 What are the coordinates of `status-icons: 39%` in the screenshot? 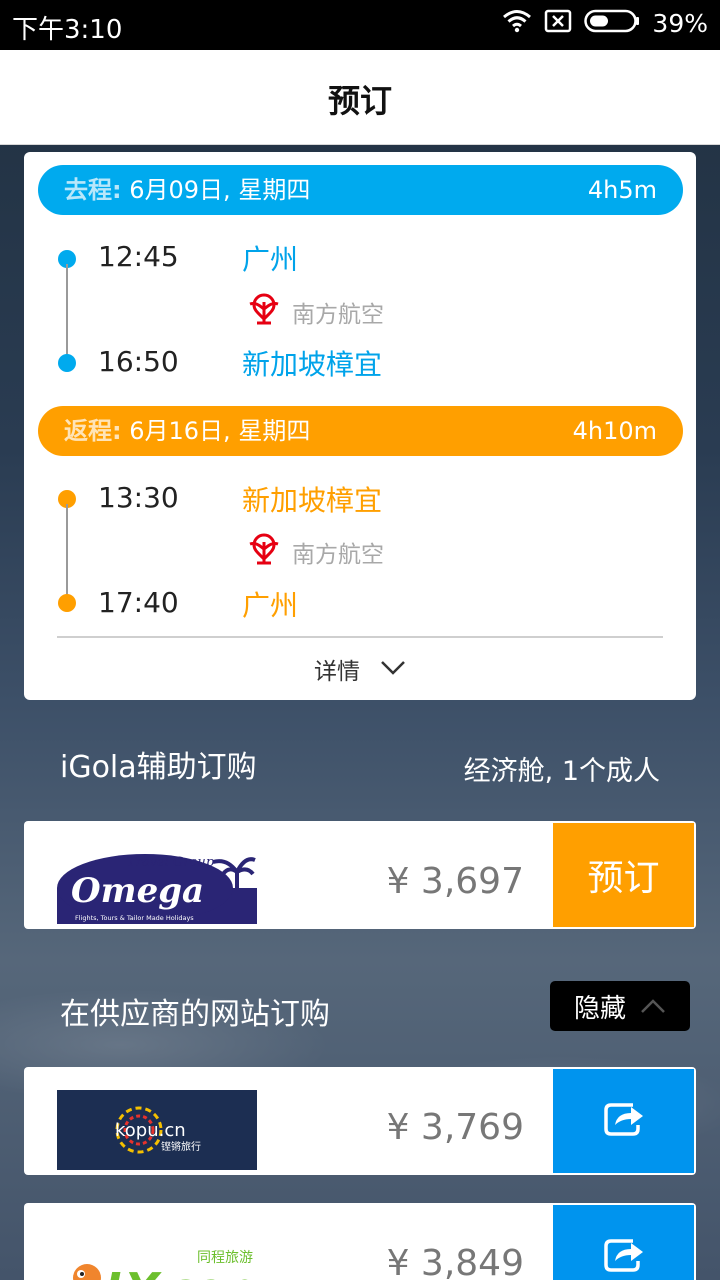 It's located at (605, 23).